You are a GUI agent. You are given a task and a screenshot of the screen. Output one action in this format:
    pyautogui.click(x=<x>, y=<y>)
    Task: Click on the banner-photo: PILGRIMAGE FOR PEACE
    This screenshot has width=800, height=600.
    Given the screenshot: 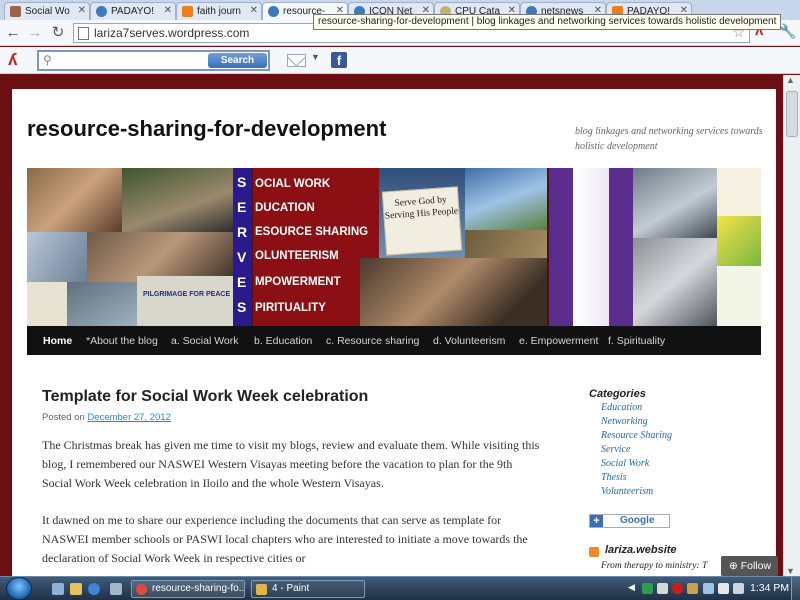 What is the action you would take?
    pyautogui.click(x=185, y=301)
    